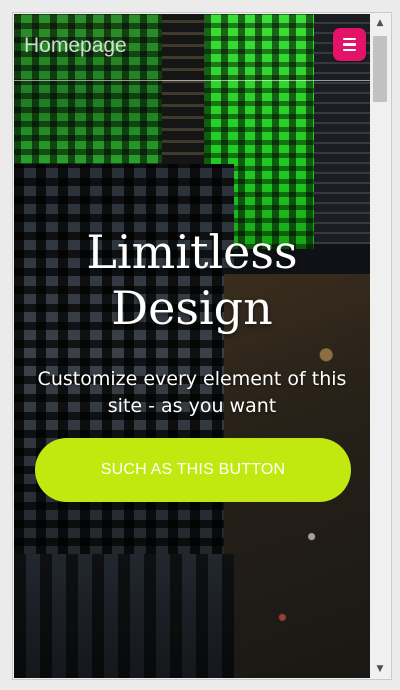  I want to click on cta-button: SUCH AS THIS BUTTON, so click(193, 470).